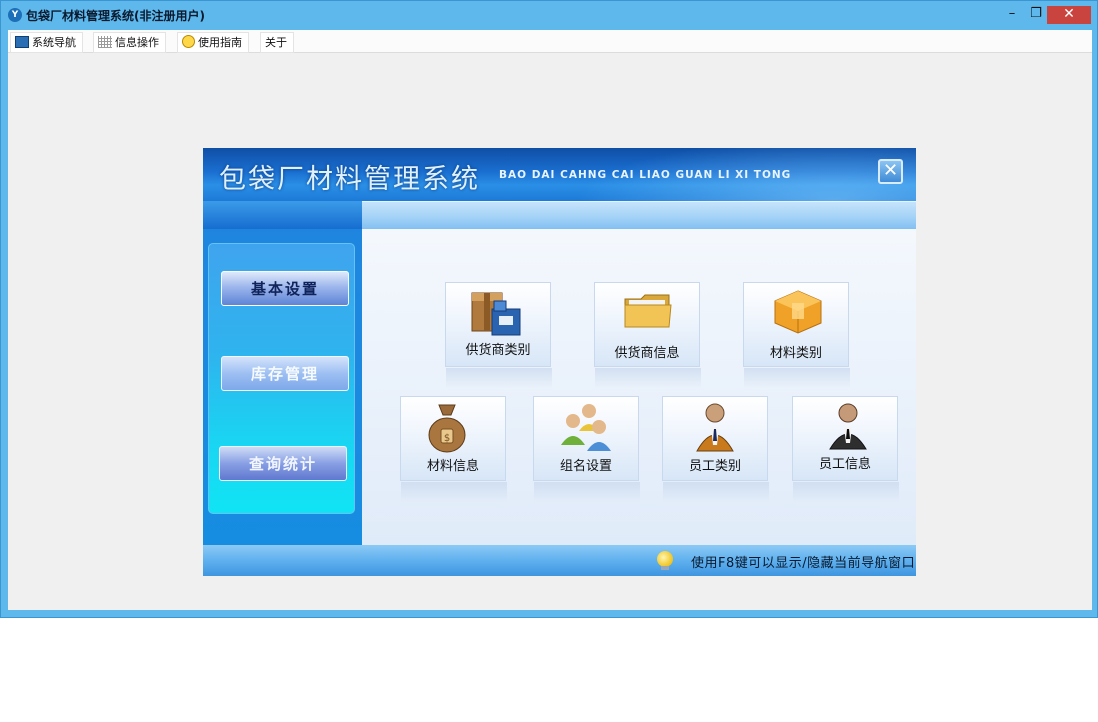 Image resolution: width=1098 pixels, height=722 pixels. I want to click on inventory-management-button: 库存管理, so click(285, 373).